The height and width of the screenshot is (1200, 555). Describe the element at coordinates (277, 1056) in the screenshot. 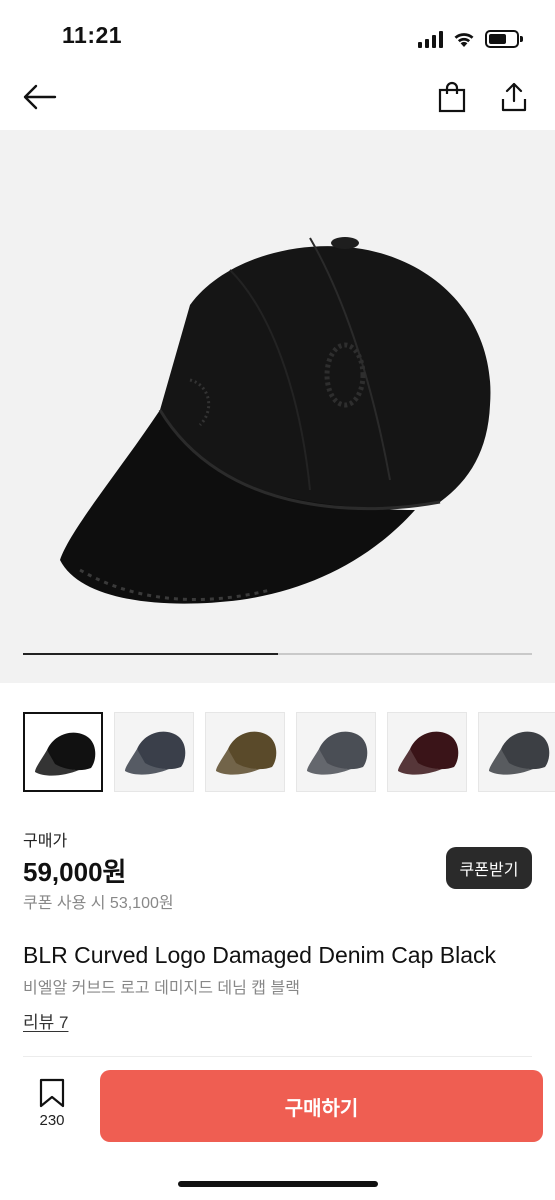

I see `divider` at that location.